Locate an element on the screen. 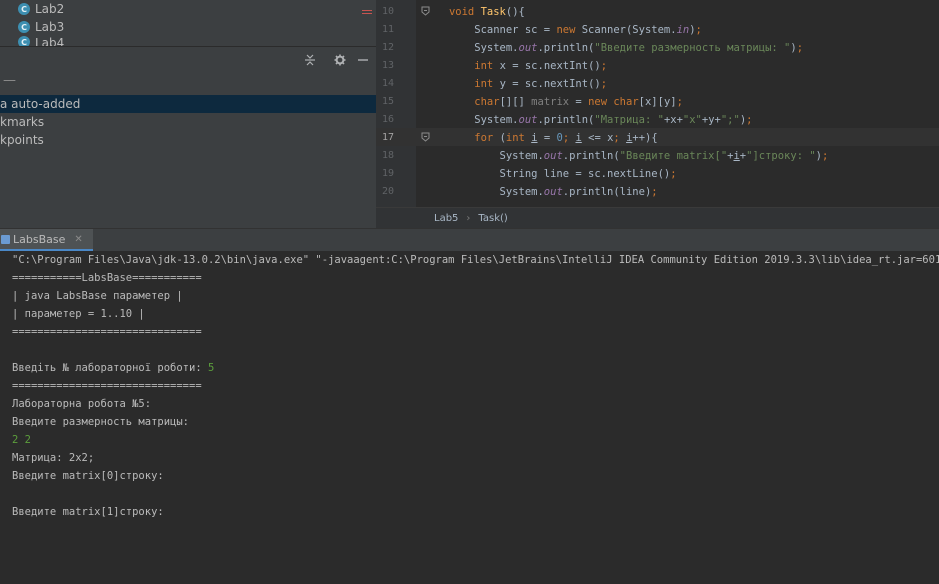 The image size is (939, 584). tree-item-lab4: C Lab4 is located at coordinates (41, 41).